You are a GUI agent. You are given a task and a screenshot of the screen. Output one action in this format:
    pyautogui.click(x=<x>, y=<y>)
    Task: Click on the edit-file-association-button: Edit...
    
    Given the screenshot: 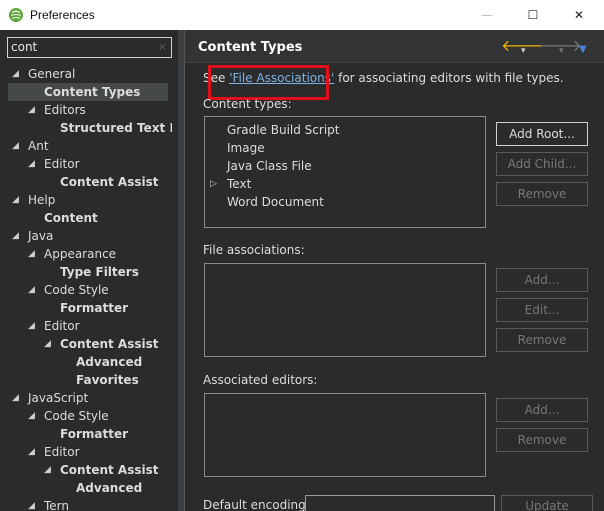 What is the action you would take?
    pyautogui.click(x=542, y=310)
    